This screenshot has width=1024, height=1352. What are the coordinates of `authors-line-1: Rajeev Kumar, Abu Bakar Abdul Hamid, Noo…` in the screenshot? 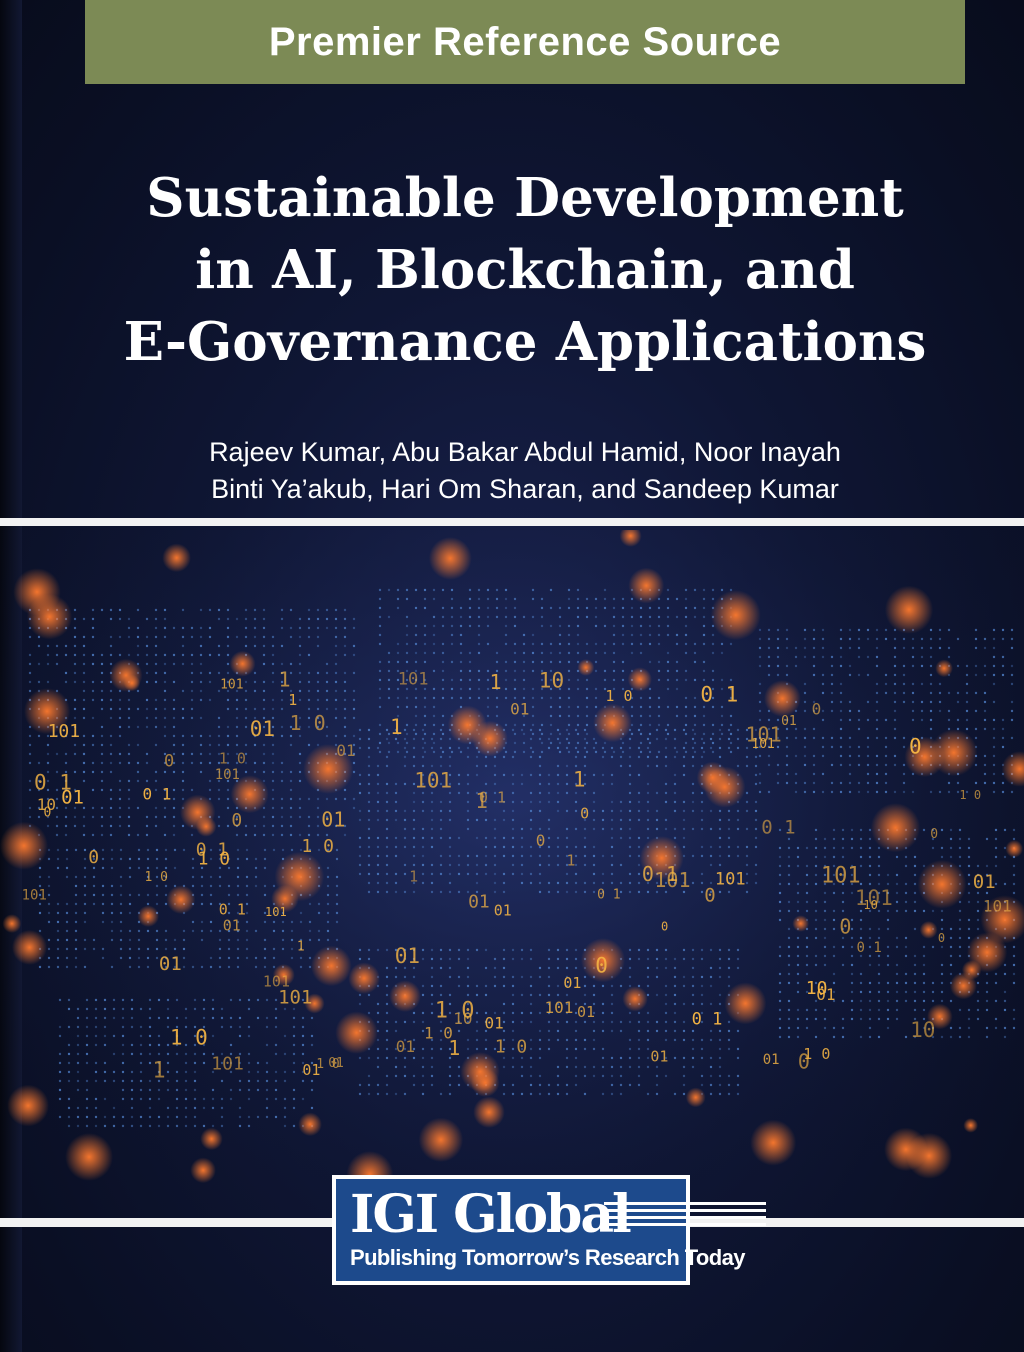 It's located at (525, 452).